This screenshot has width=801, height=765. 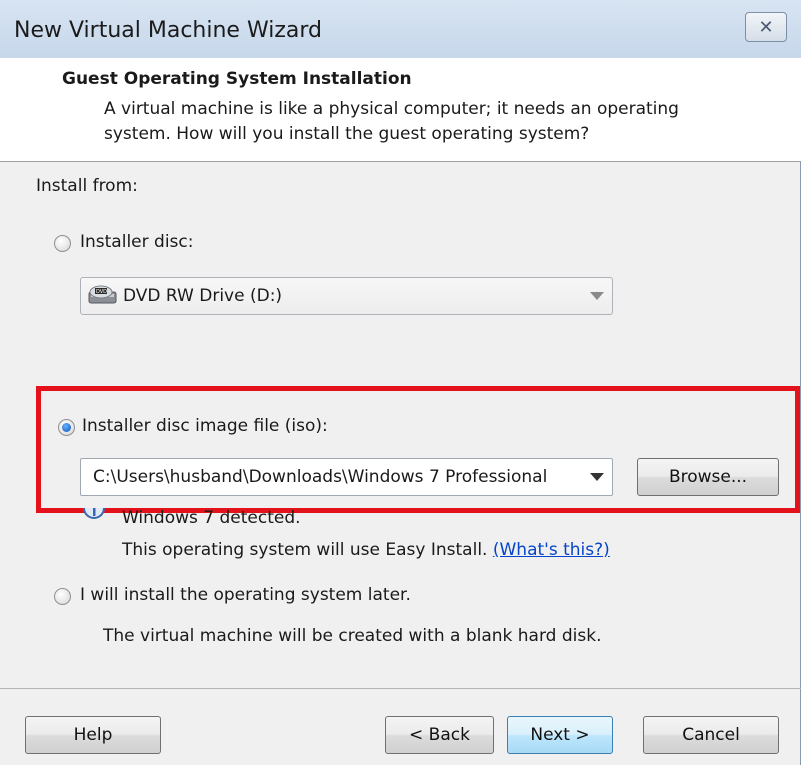 What do you see at coordinates (203, 296) in the screenshot?
I see `disc-drive-value: DVD RW Drive (D:)` at bounding box center [203, 296].